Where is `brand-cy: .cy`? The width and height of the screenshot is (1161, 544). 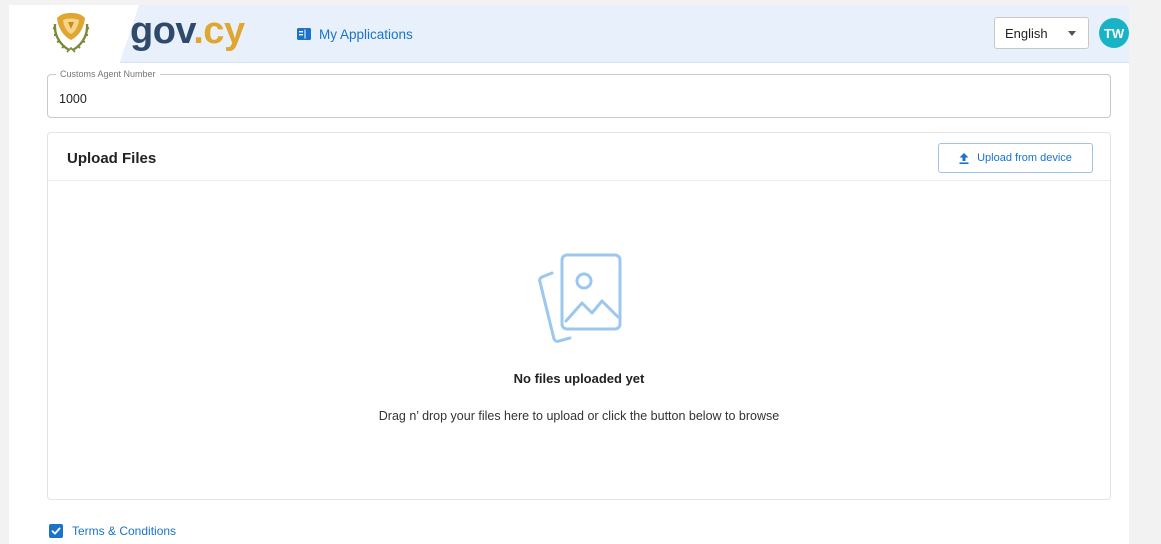
brand-cy: .cy is located at coordinates (219, 31).